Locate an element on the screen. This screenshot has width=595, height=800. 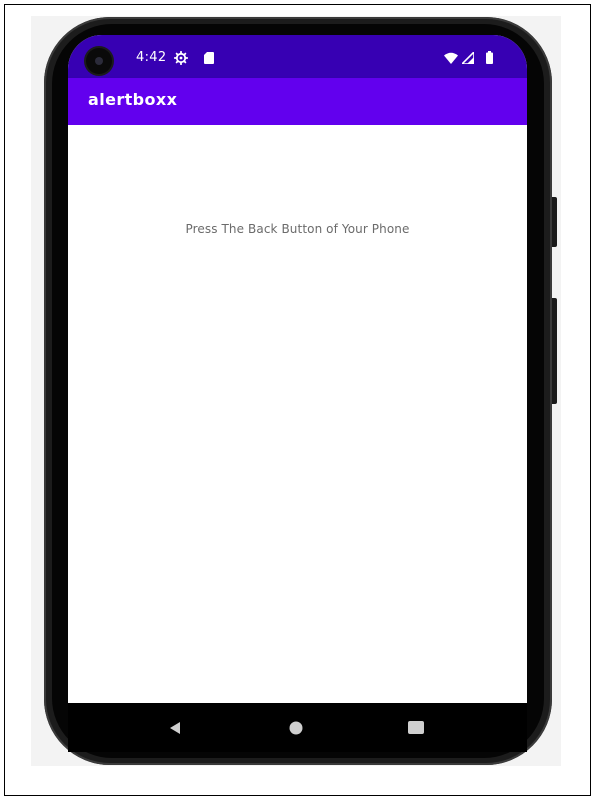
sd-card-icon is located at coordinates (209, 58).